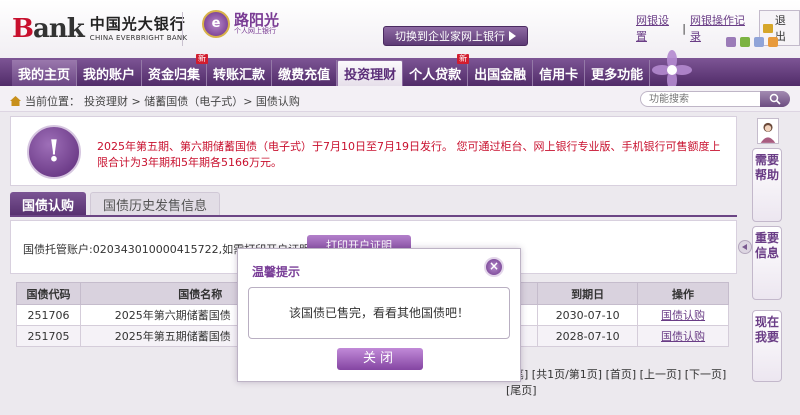  I want to click on dialog-message: 该国债已售完，看看其他国债吧！, so click(379, 313).